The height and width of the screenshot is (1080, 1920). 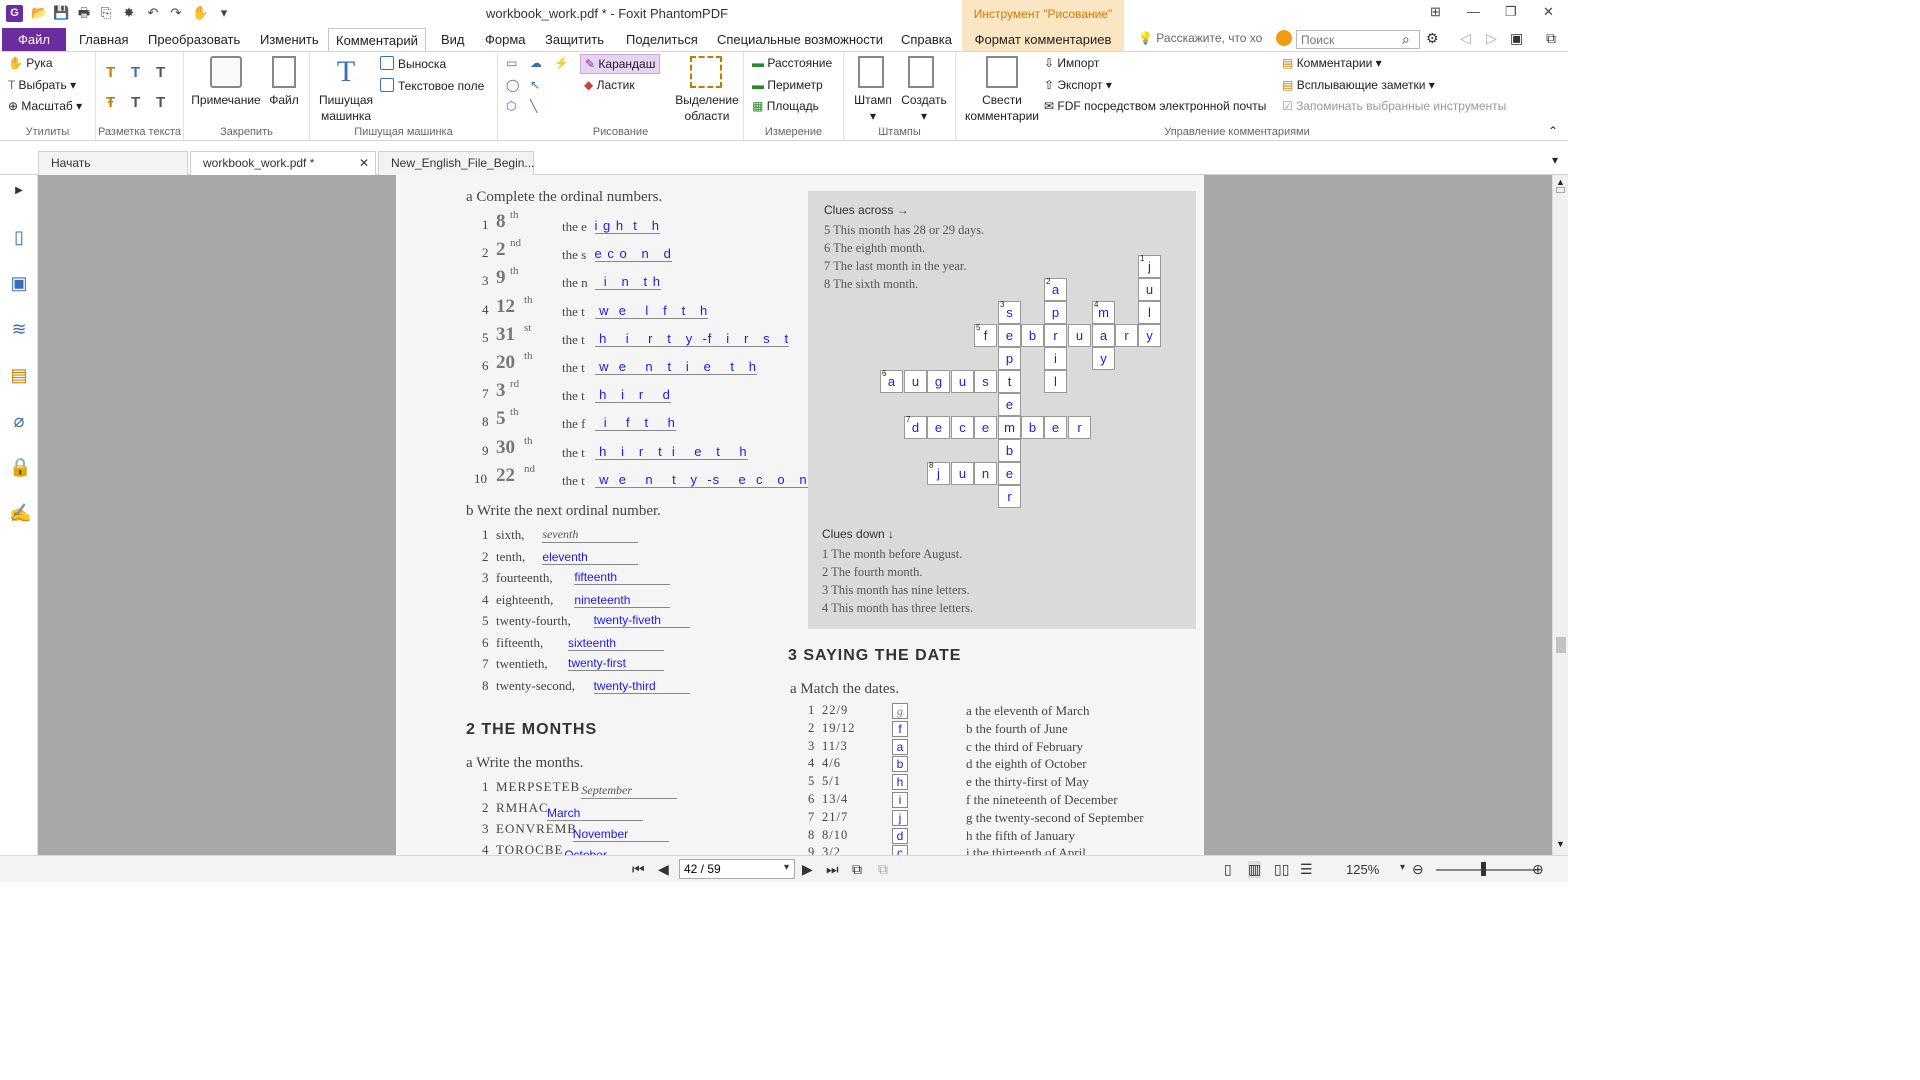 What do you see at coordinates (1516, 38) in the screenshot?
I see `user-icon: ▣` at bounding box center [1516, 38].